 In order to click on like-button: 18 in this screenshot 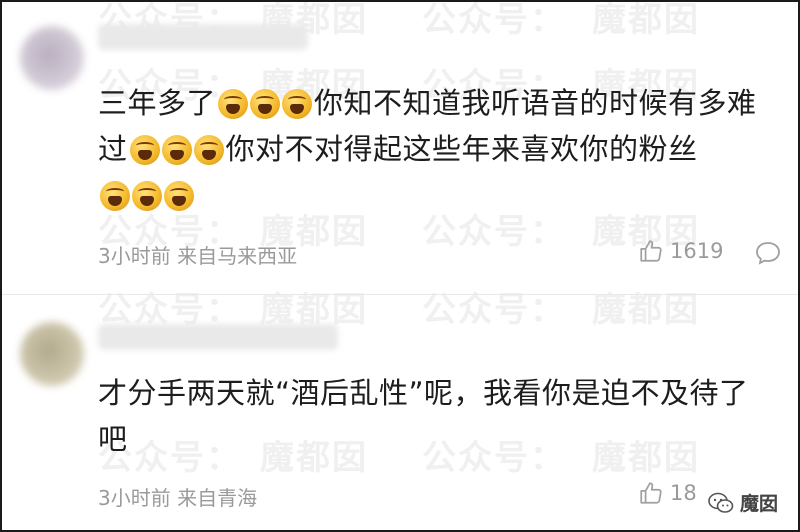, I will do `click(667, 493)`.